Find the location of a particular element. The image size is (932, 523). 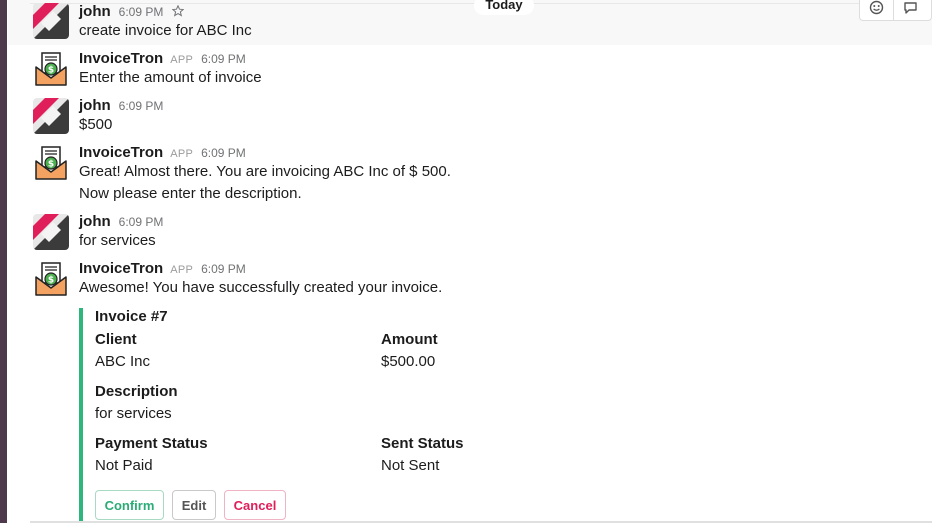

confirm-button: Confirm is located at coordinates (129, 505).